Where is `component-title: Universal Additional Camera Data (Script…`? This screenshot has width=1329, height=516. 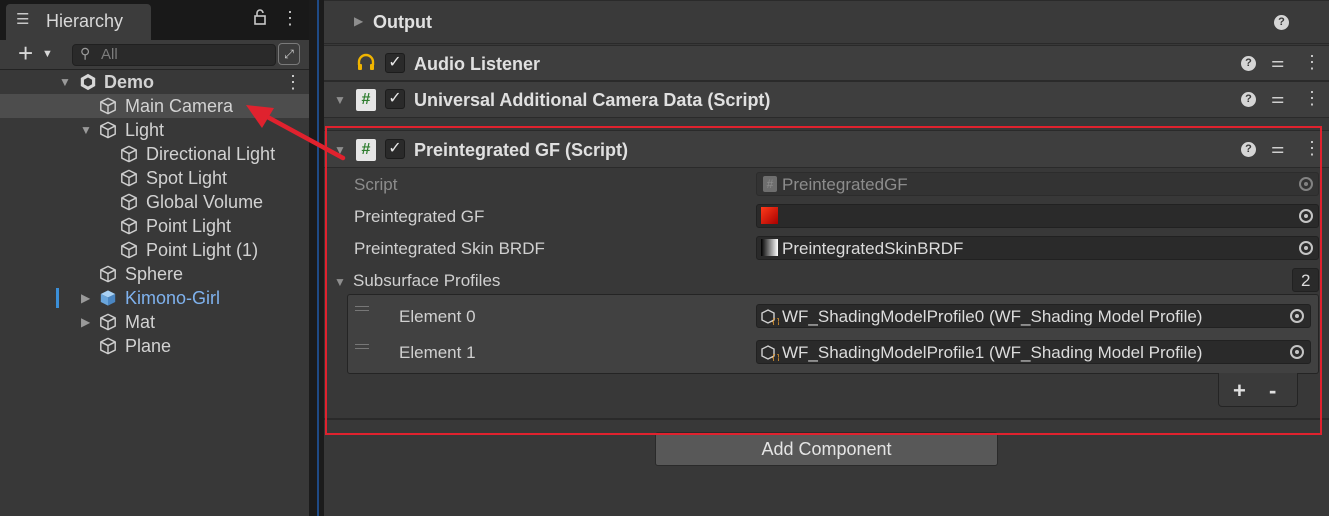 component-title: Universal Additional Camera Data (Script… is located at coordinates (592, 100).